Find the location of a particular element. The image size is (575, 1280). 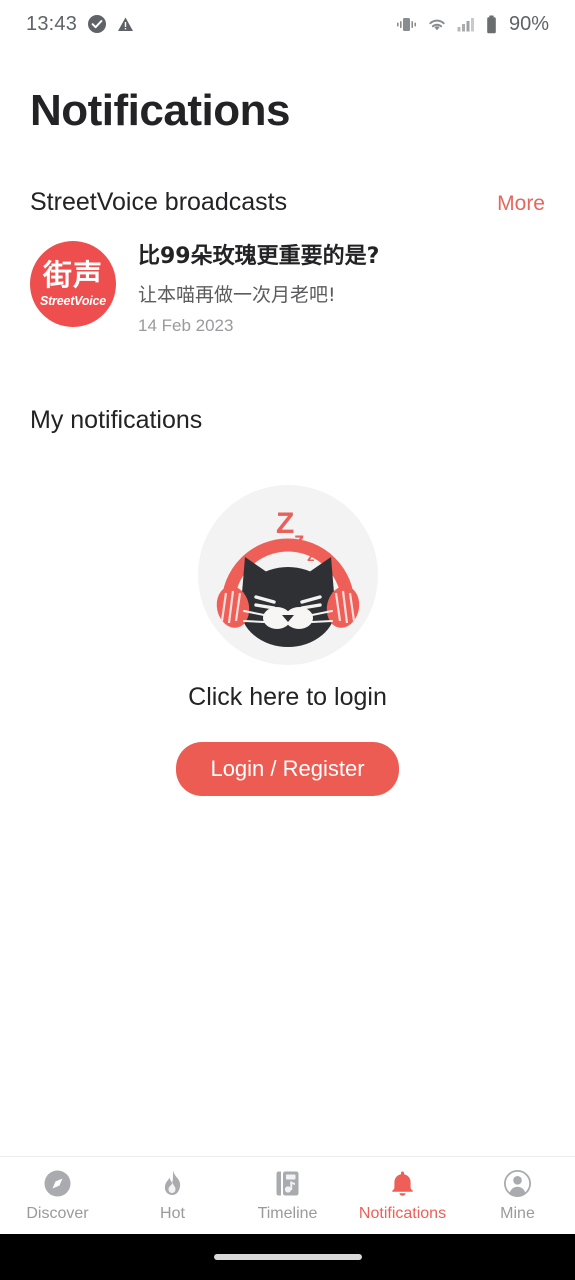

nav-label-hot: Hot is located at coordinates (172, 1213).